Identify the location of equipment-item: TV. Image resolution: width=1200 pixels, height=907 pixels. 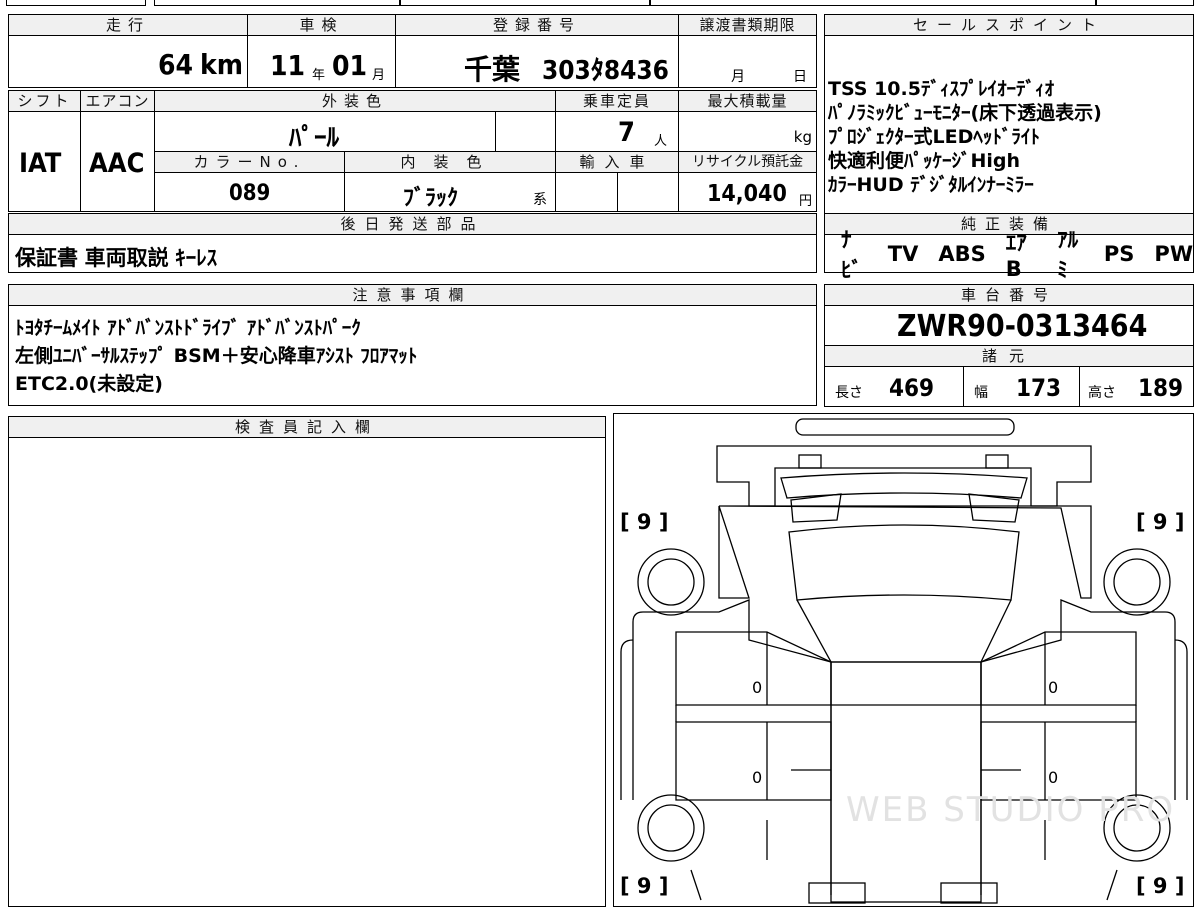
(903, 254).